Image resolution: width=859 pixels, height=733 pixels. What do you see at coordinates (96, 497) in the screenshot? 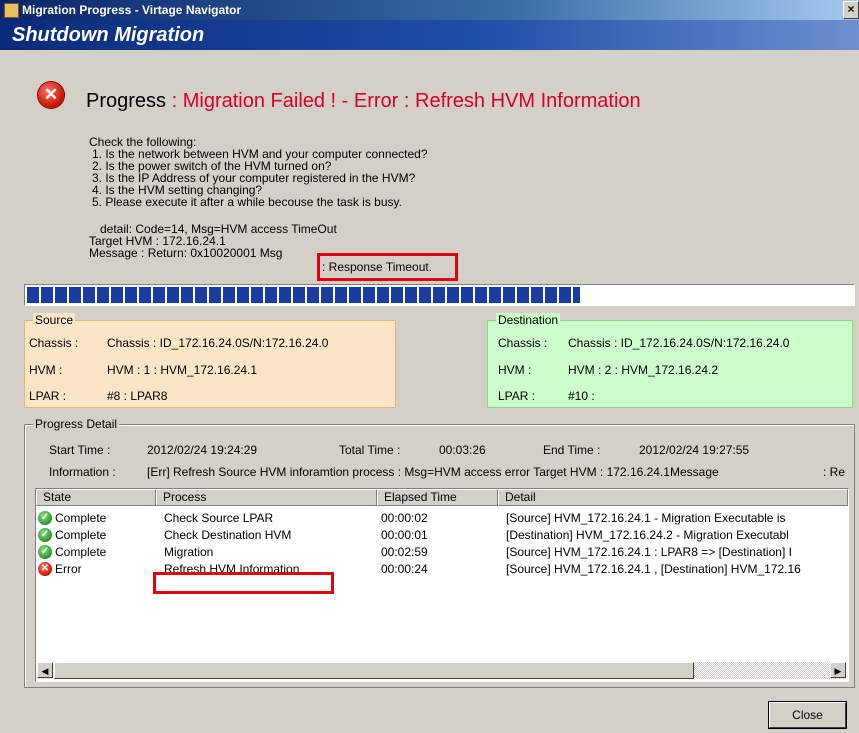
I see `column-header-state: State` at bounding box center [96, 497].